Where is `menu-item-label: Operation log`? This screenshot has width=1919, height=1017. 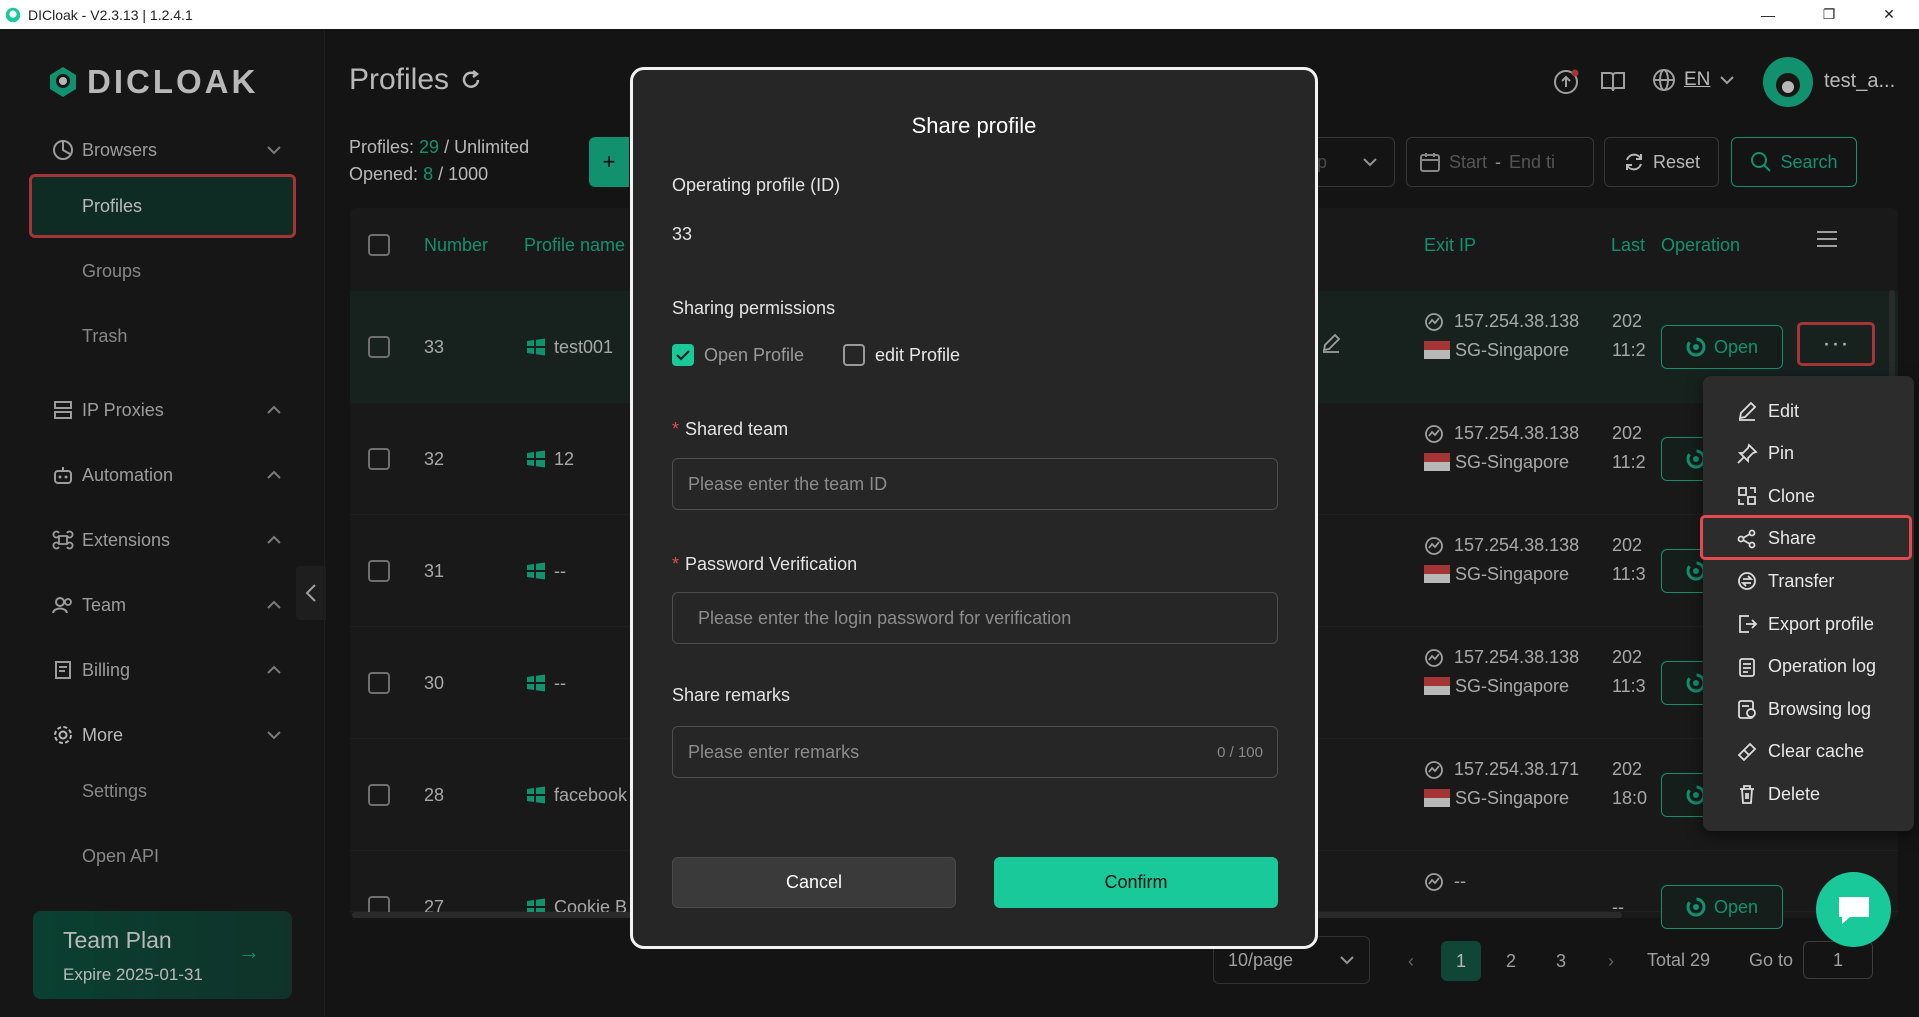 menu-item-label: Operation log is located at coordinates (1822, 666).